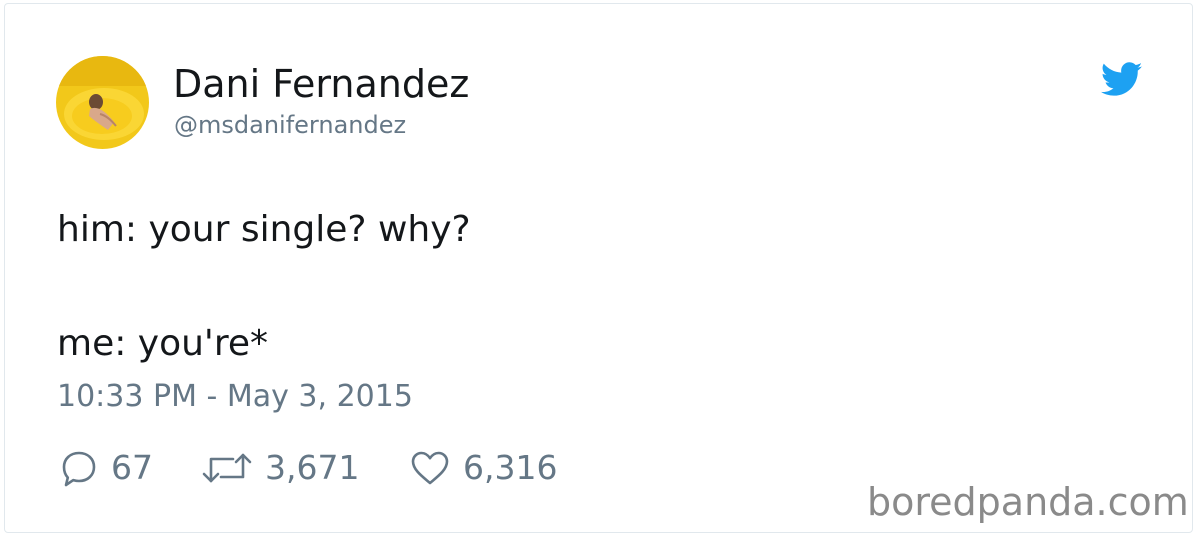  I want to click on tweet-text-line-2: me: you're*, so click(162, 343).